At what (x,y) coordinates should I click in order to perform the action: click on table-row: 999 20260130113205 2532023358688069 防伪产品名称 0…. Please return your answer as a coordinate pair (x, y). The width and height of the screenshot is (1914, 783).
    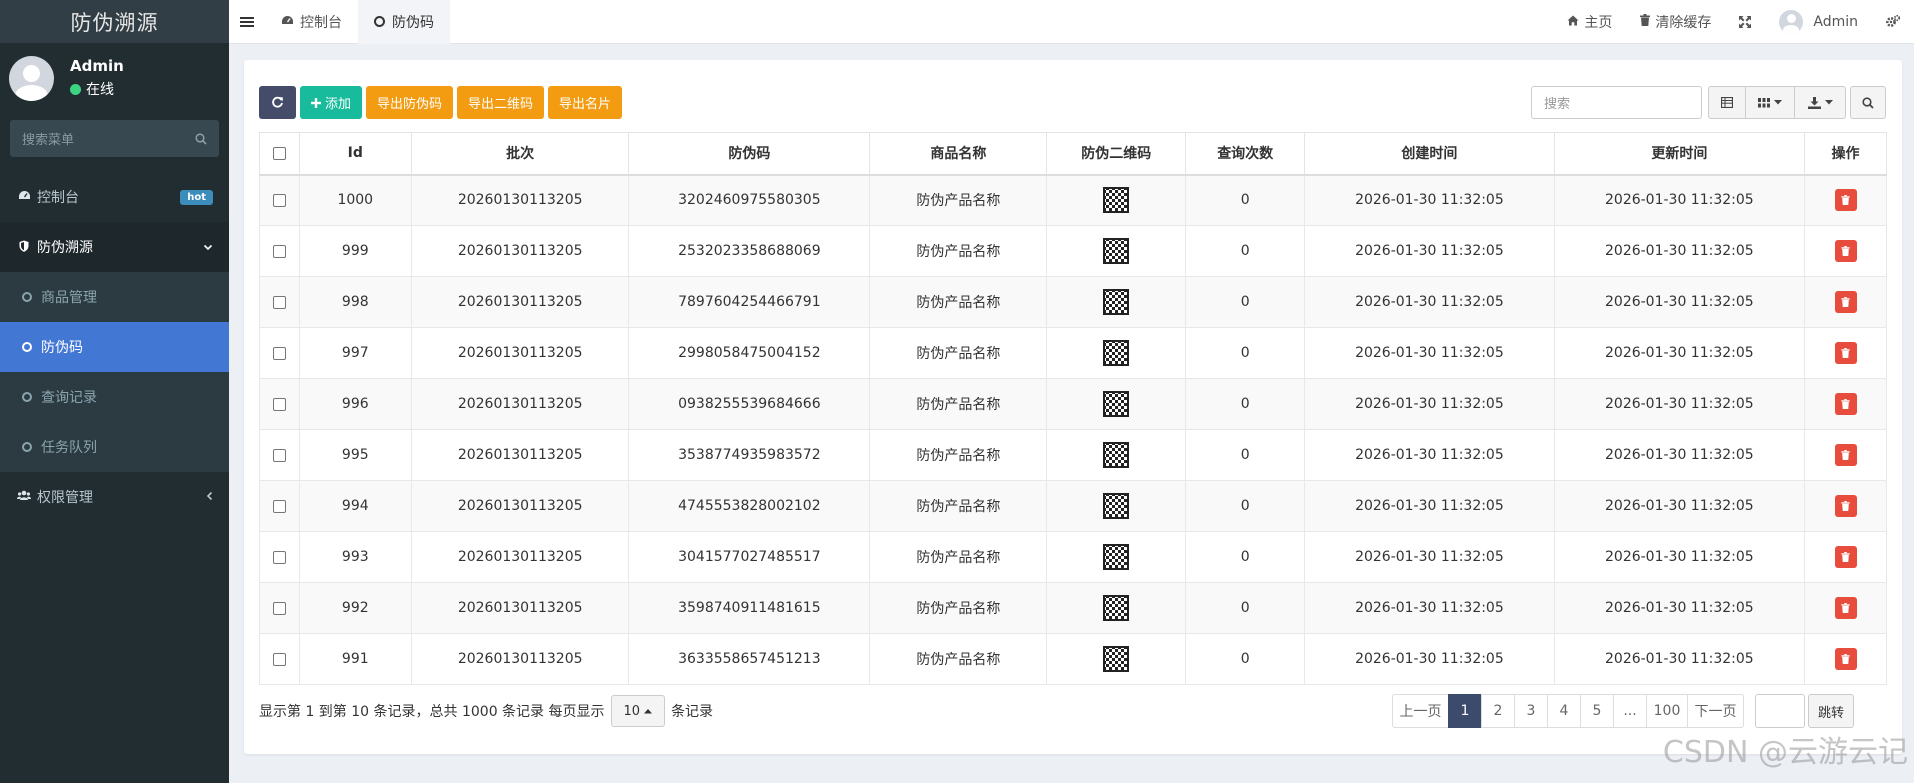
    Looking at the image, I should click on (1073, 251).